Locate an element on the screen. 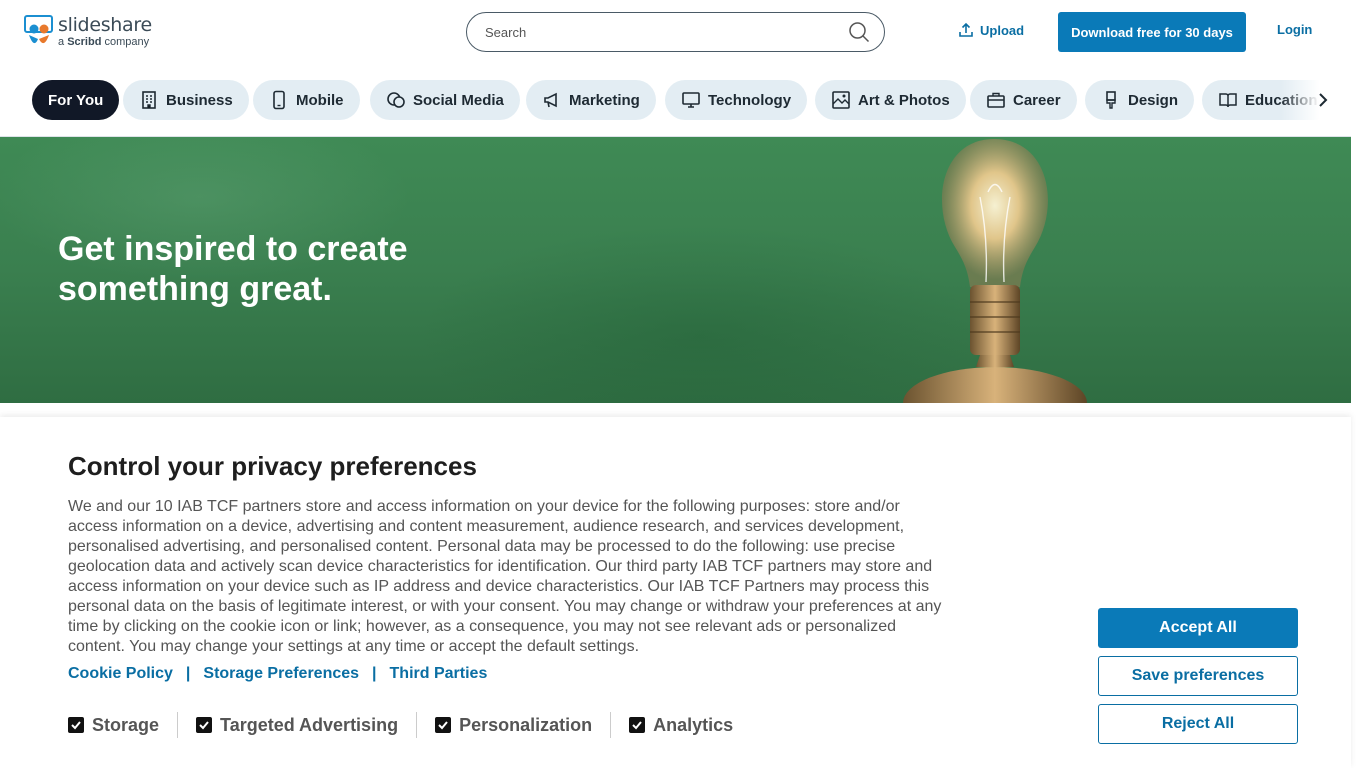  chevron-right-icon is located at coordinates (1323, 100).